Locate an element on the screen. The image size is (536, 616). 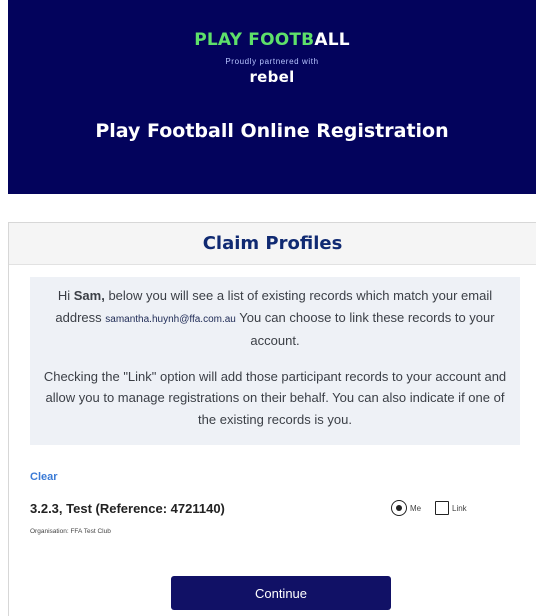
brand-text-part2: ALL is located at coordinates (332, 40).